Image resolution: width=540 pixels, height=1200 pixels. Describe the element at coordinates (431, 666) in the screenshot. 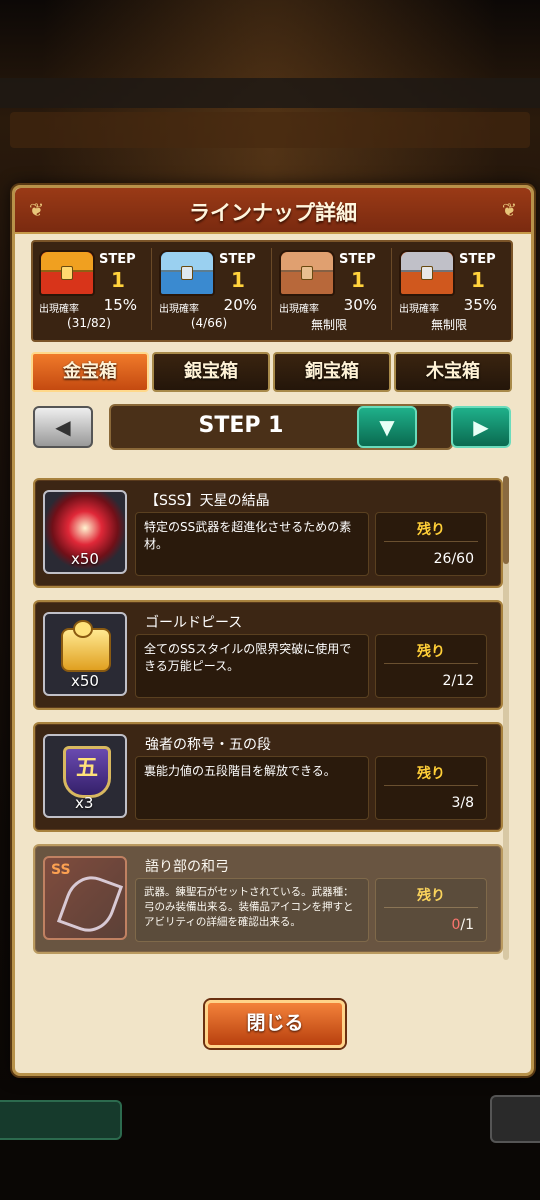

I see `remaining-box: 残り 2/12` at that location.